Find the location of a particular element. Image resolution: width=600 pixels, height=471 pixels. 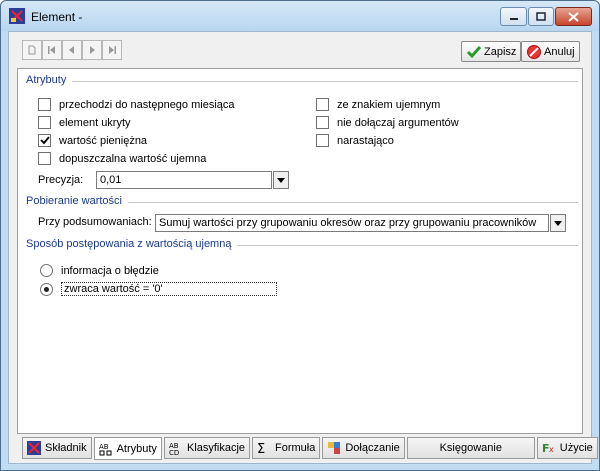

precision-label: Precyzja: is located at coordinates (61, 180).